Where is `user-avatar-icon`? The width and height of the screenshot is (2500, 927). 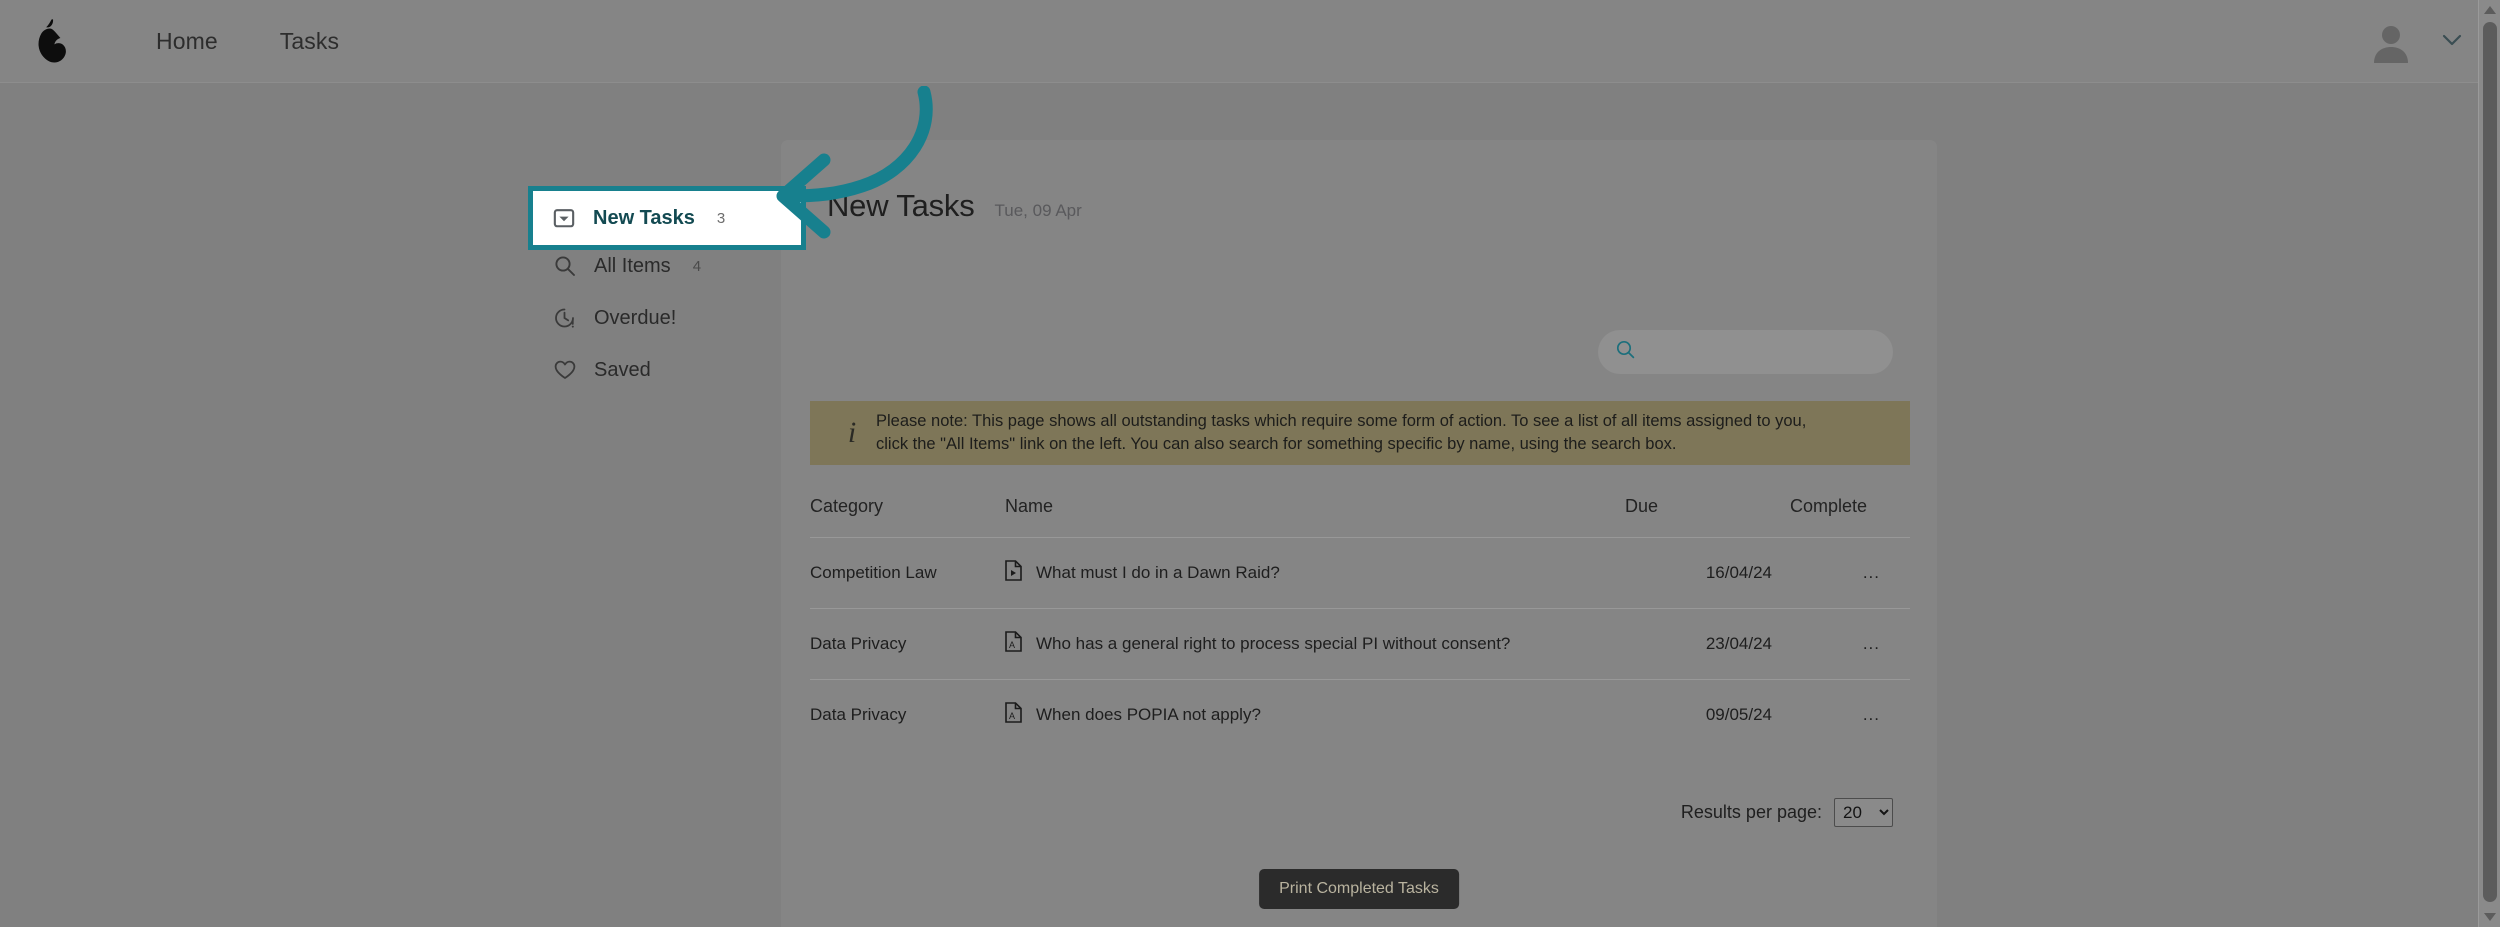 user-avatar-icon is located at coordinates (2391, 42).